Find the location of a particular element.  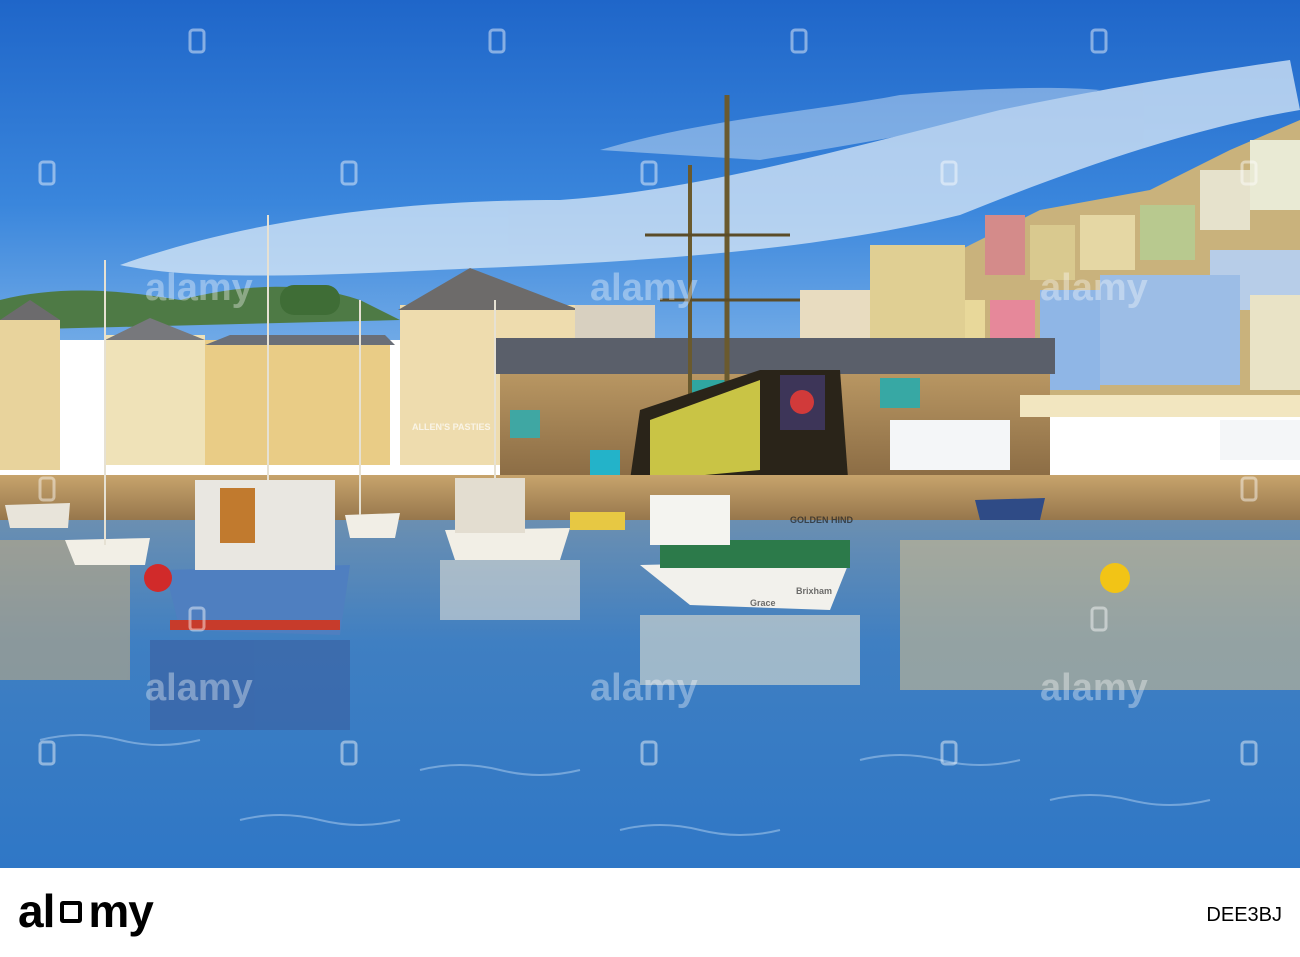

trees is located at coordinates (310, 300).